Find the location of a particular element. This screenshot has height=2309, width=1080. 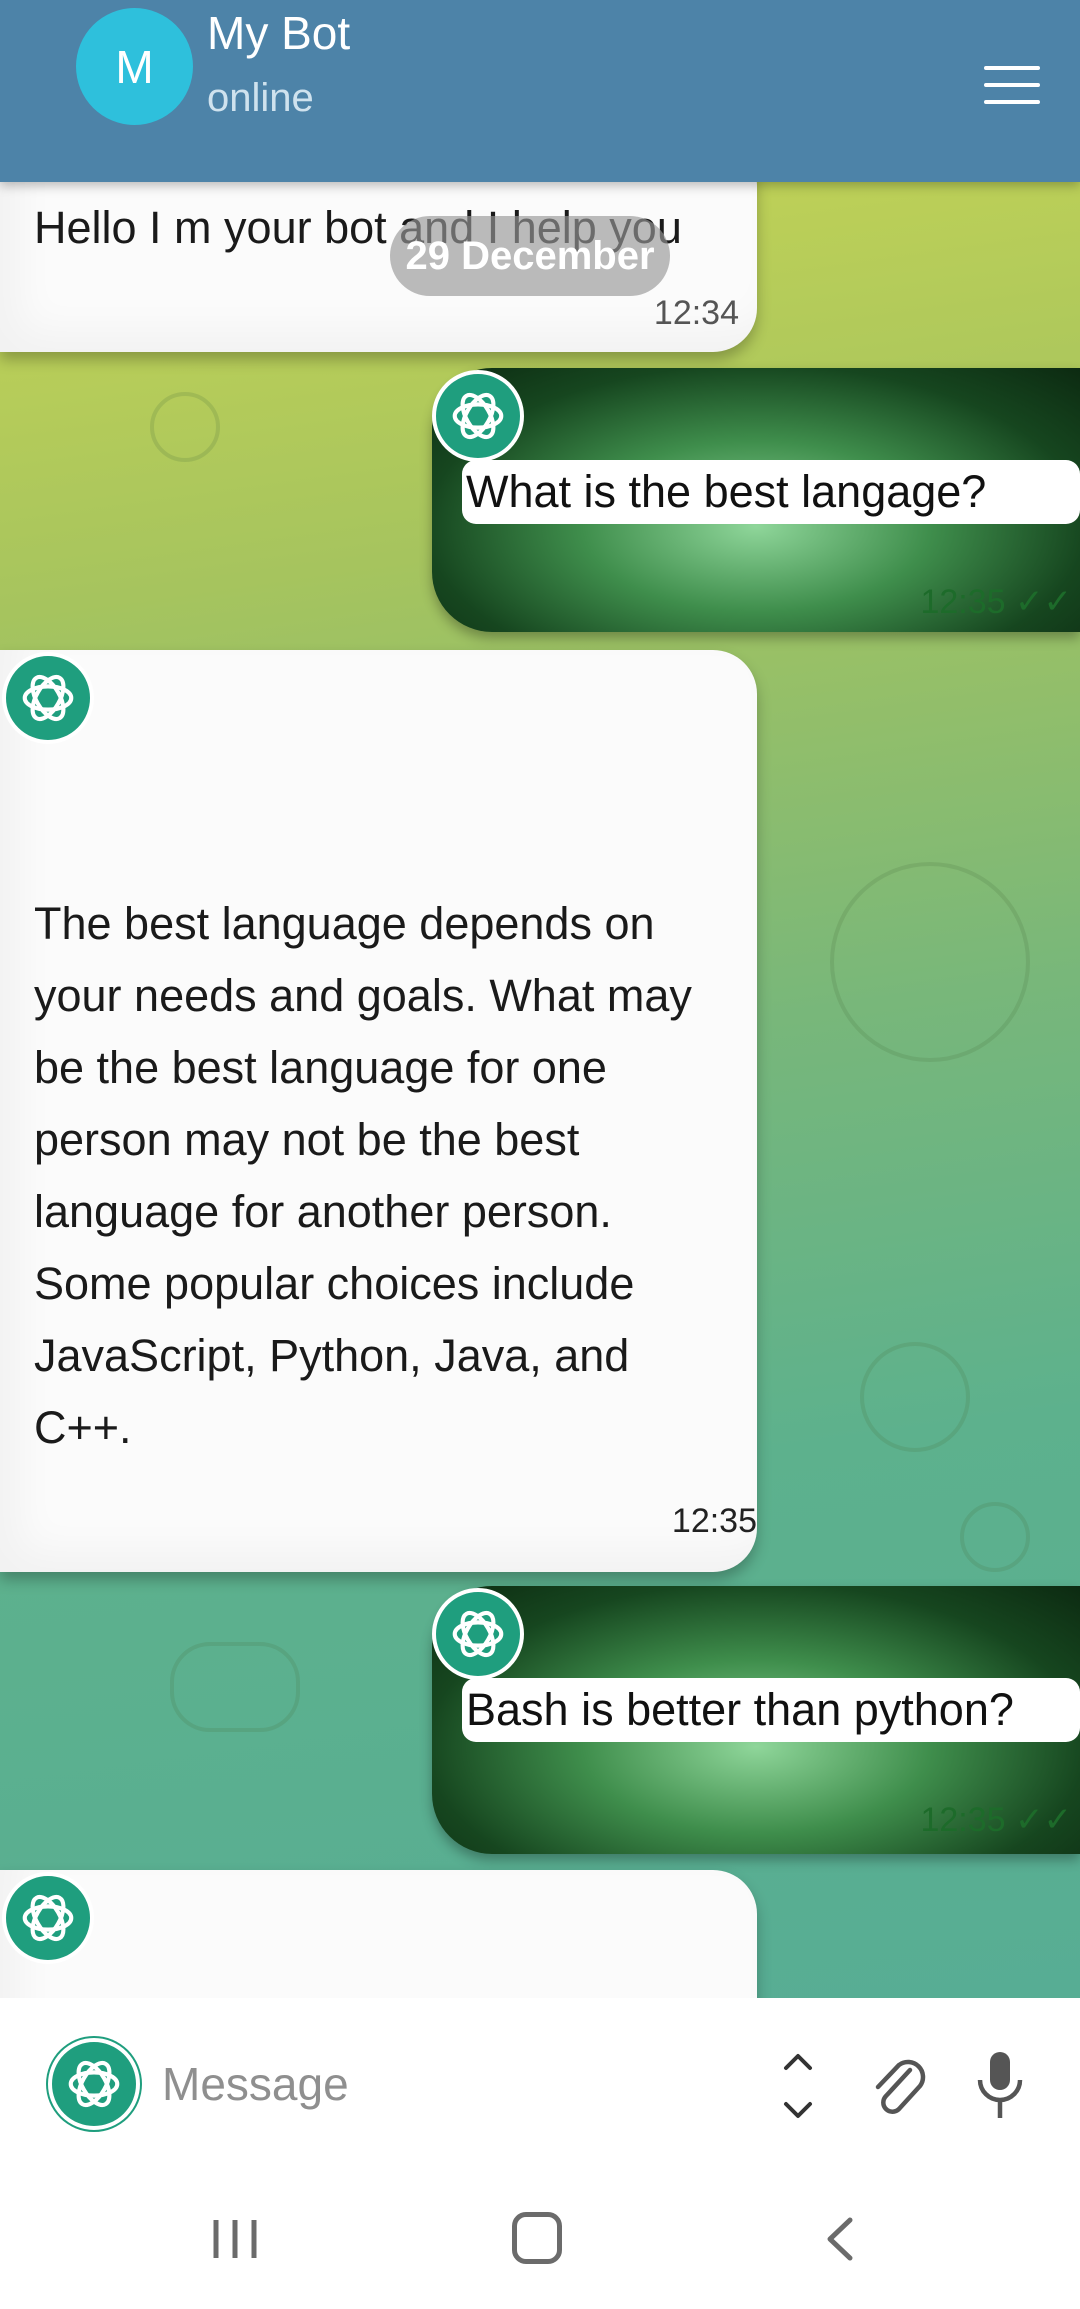

avatar-letter: M is located at coordinates (134, 66).